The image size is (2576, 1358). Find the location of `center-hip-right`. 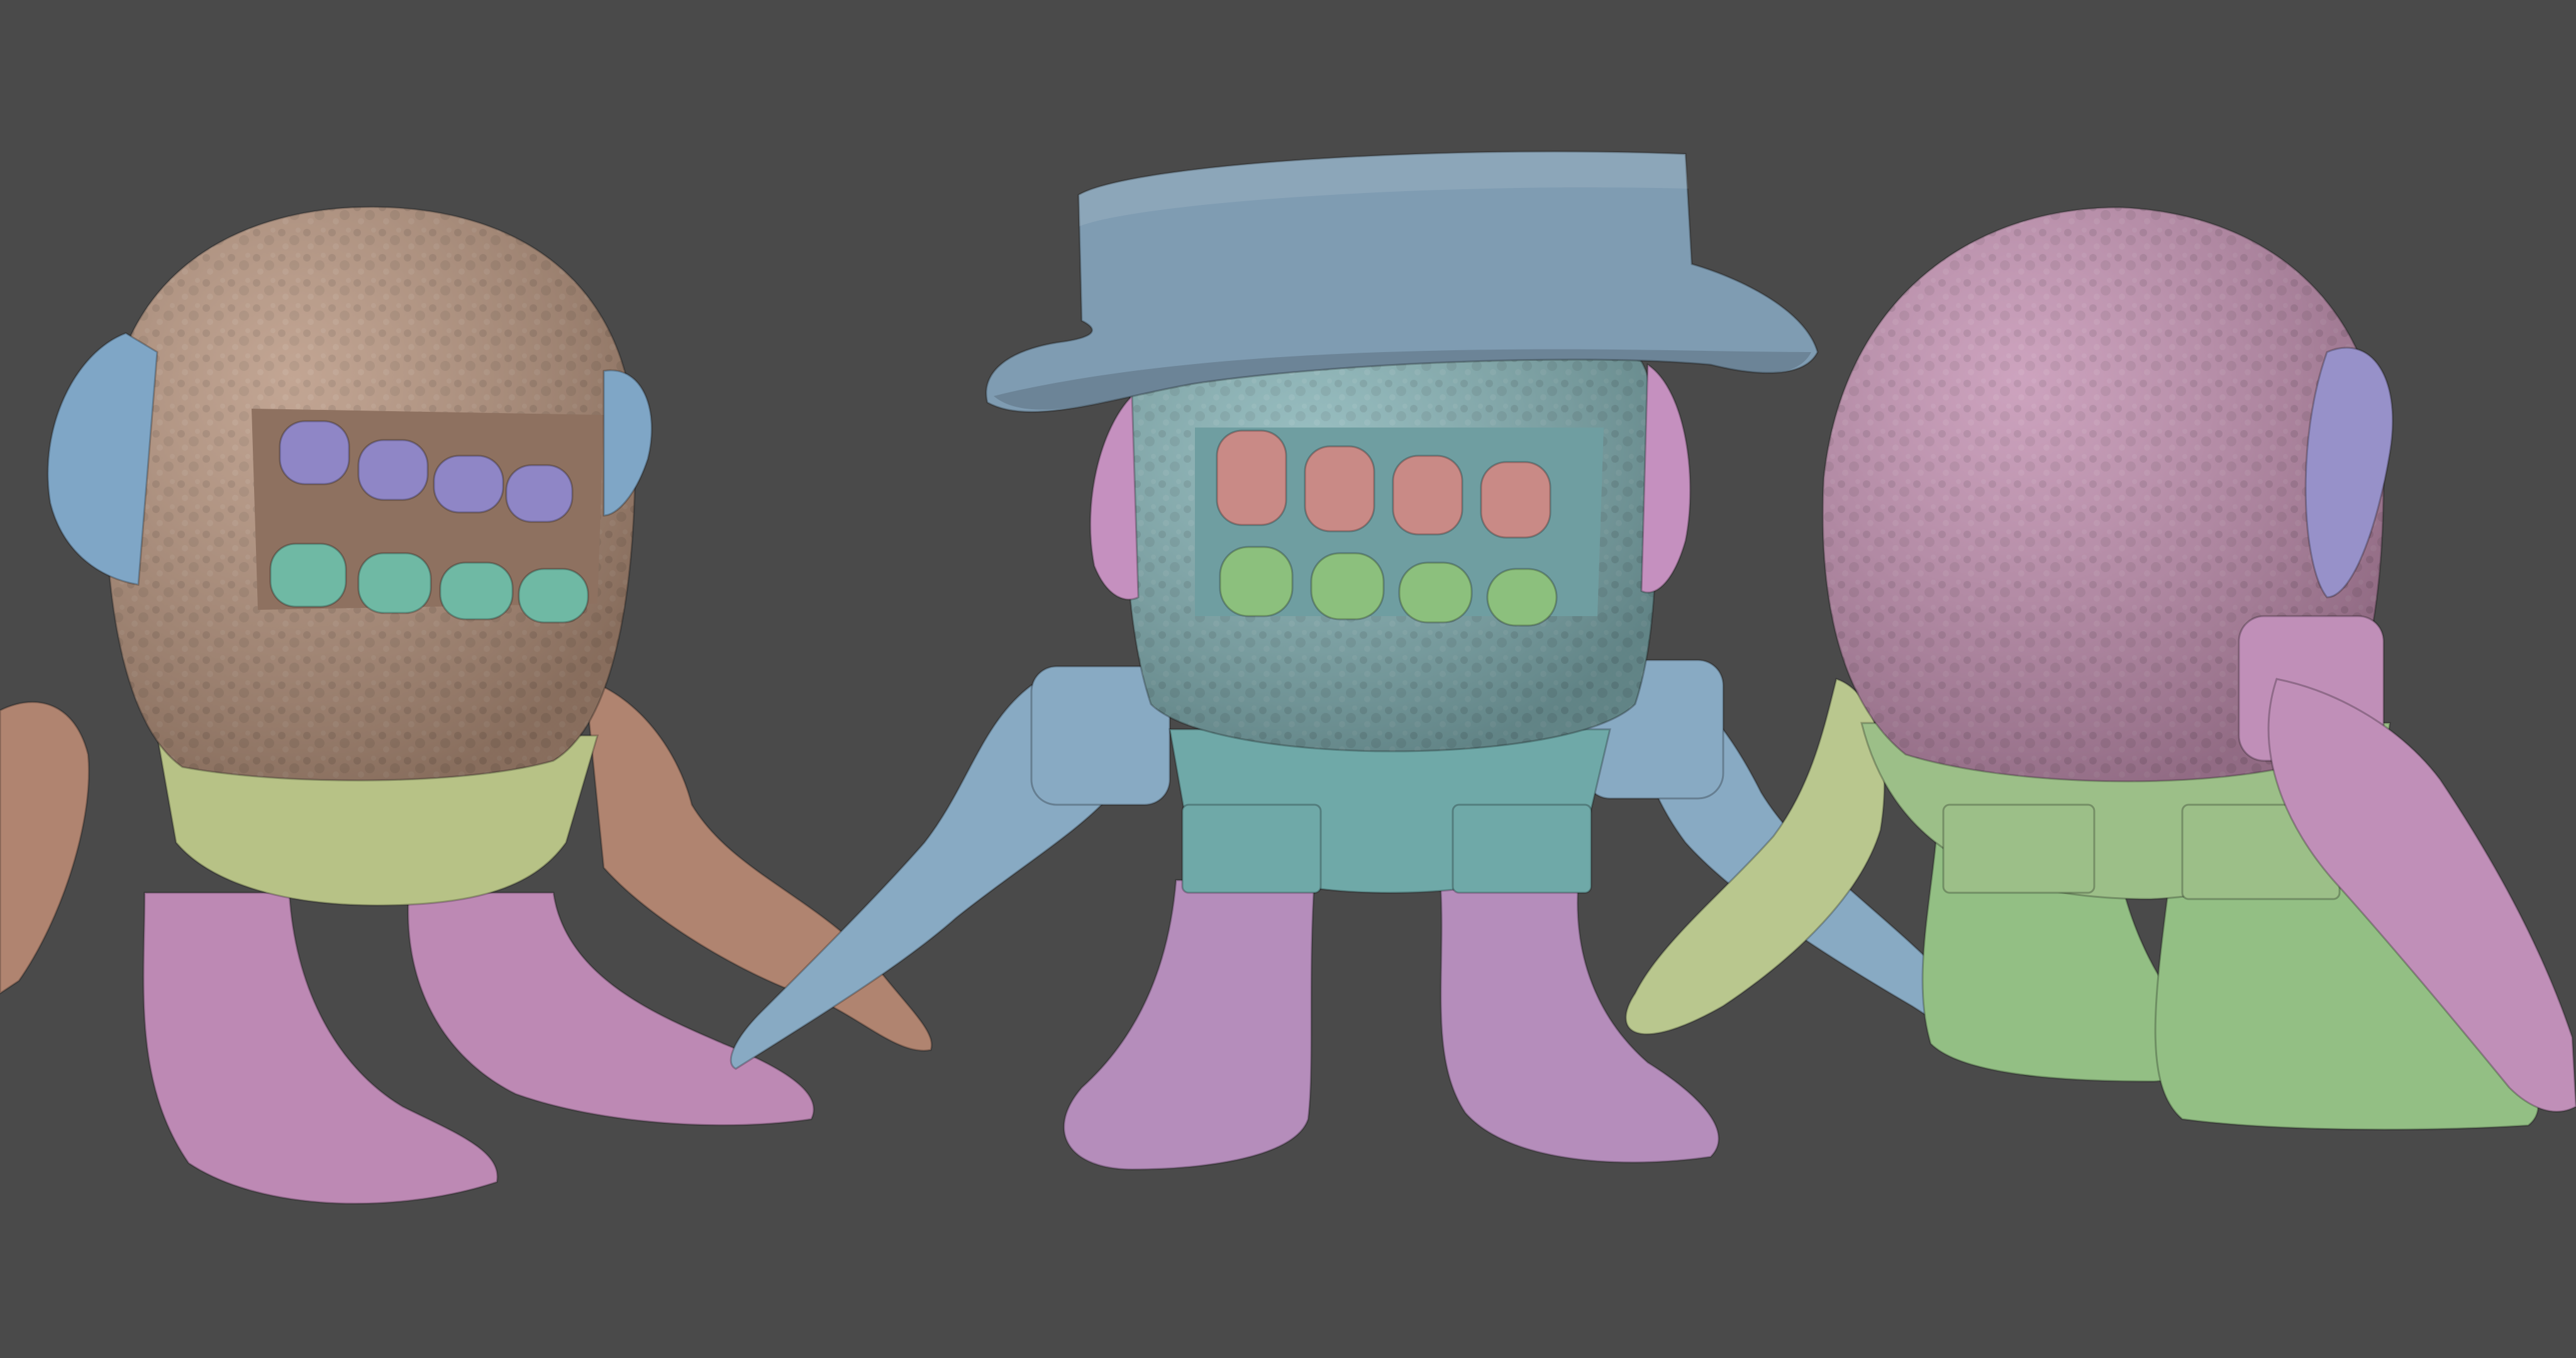

center-hip-right is located at coordinates (1522, 848).